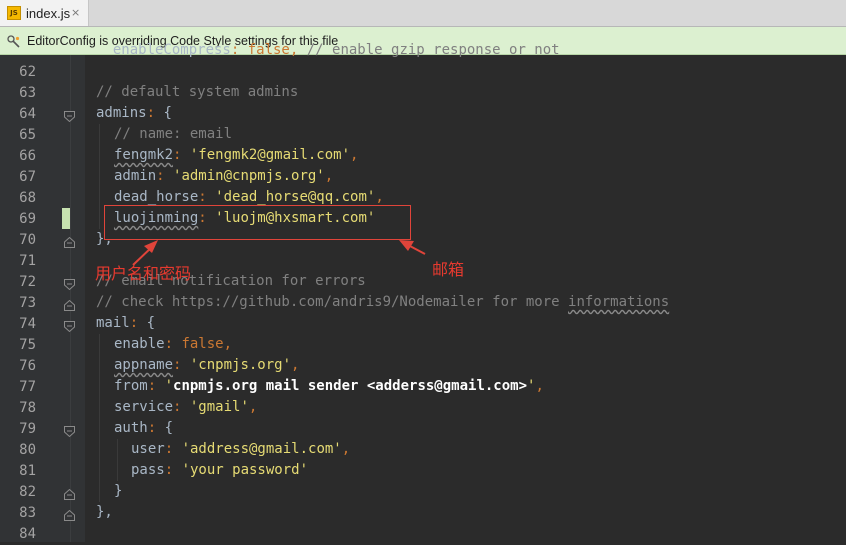 The height and width of the screenshot is (545, 846). What do you see at coordinates (448, 269) in the screenshot?
I see `annotation-email: 邮箱` at bounding box center [448, 269].